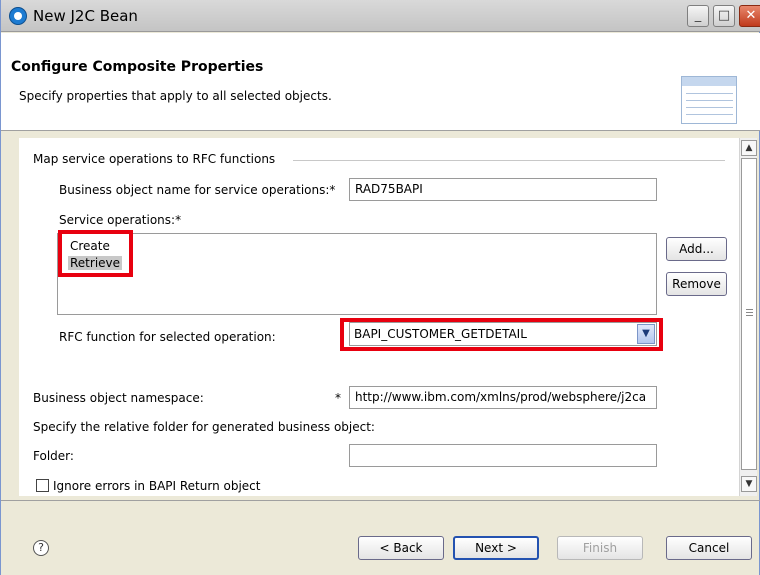 The width and height of the screenshot is (760, 575). What do you see at coordinates (357, 274) in the screenshot?
I see `service-operations-list: Create Retrieve` at bounding box center [357, 274].